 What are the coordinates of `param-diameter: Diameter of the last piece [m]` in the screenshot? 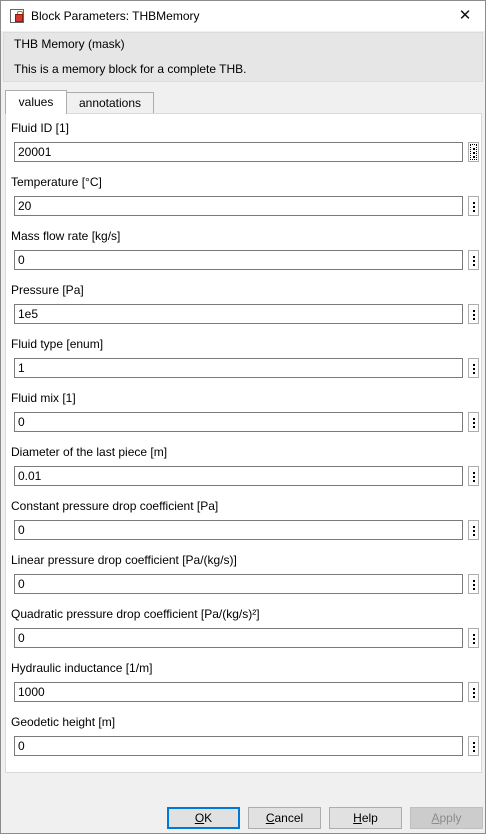 It's located at (245, 472).